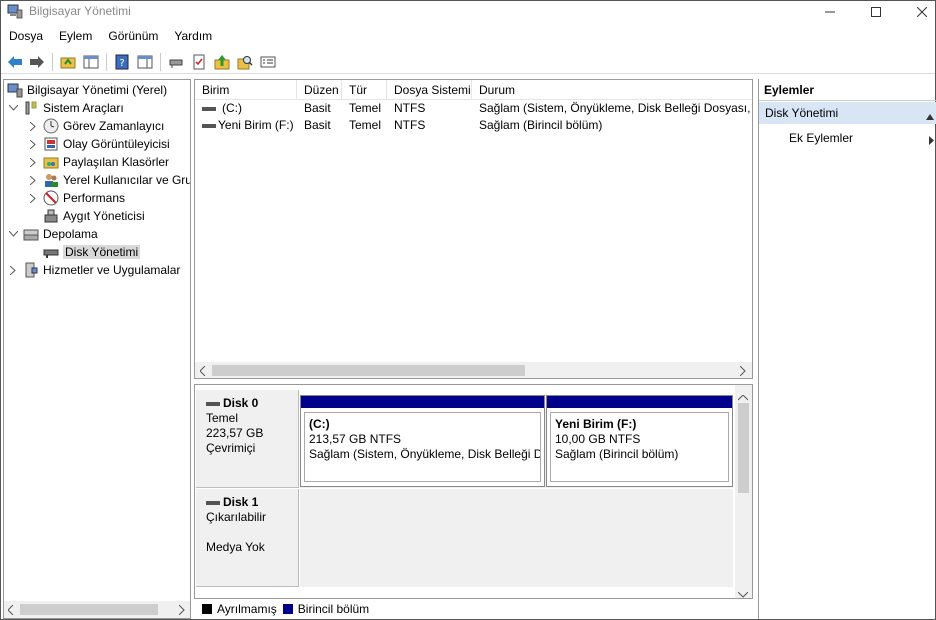 The image size is (936, 620). What do you see at coordinates (429, 90) in the screenshot?
I see `column-header-file-system: Dosya Sistemi` at bounding box center [429, 90].